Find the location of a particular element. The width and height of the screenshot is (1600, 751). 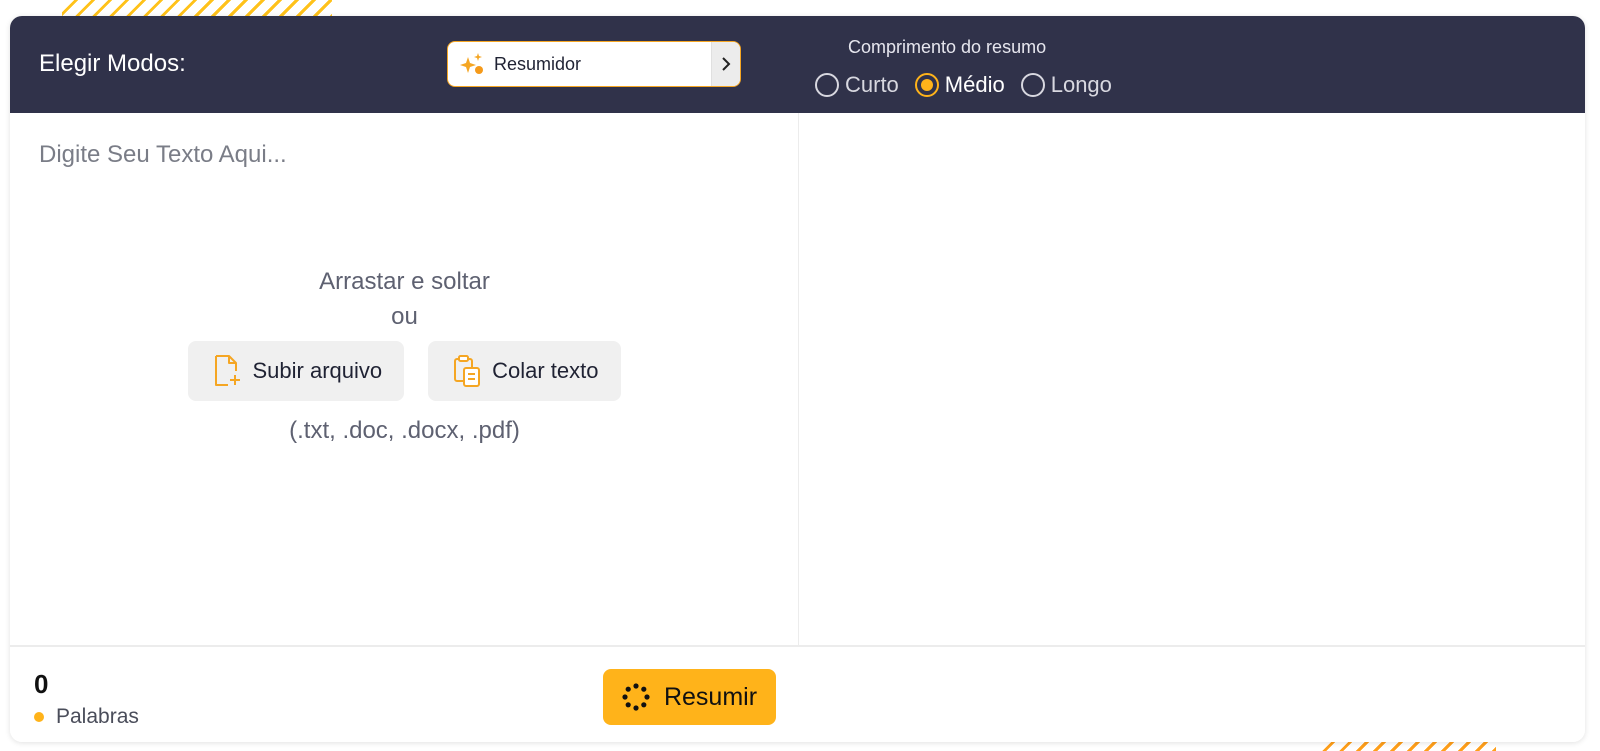

paste-text-button: Colar texto is located at coordinates (524, 371).